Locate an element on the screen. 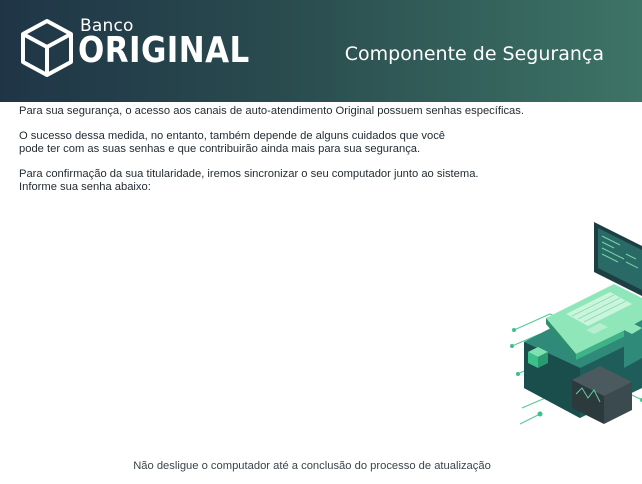 This screenshot has height=484, width=642. isometric-laptop-circuit-illustration is located at coordinates (576, 328).